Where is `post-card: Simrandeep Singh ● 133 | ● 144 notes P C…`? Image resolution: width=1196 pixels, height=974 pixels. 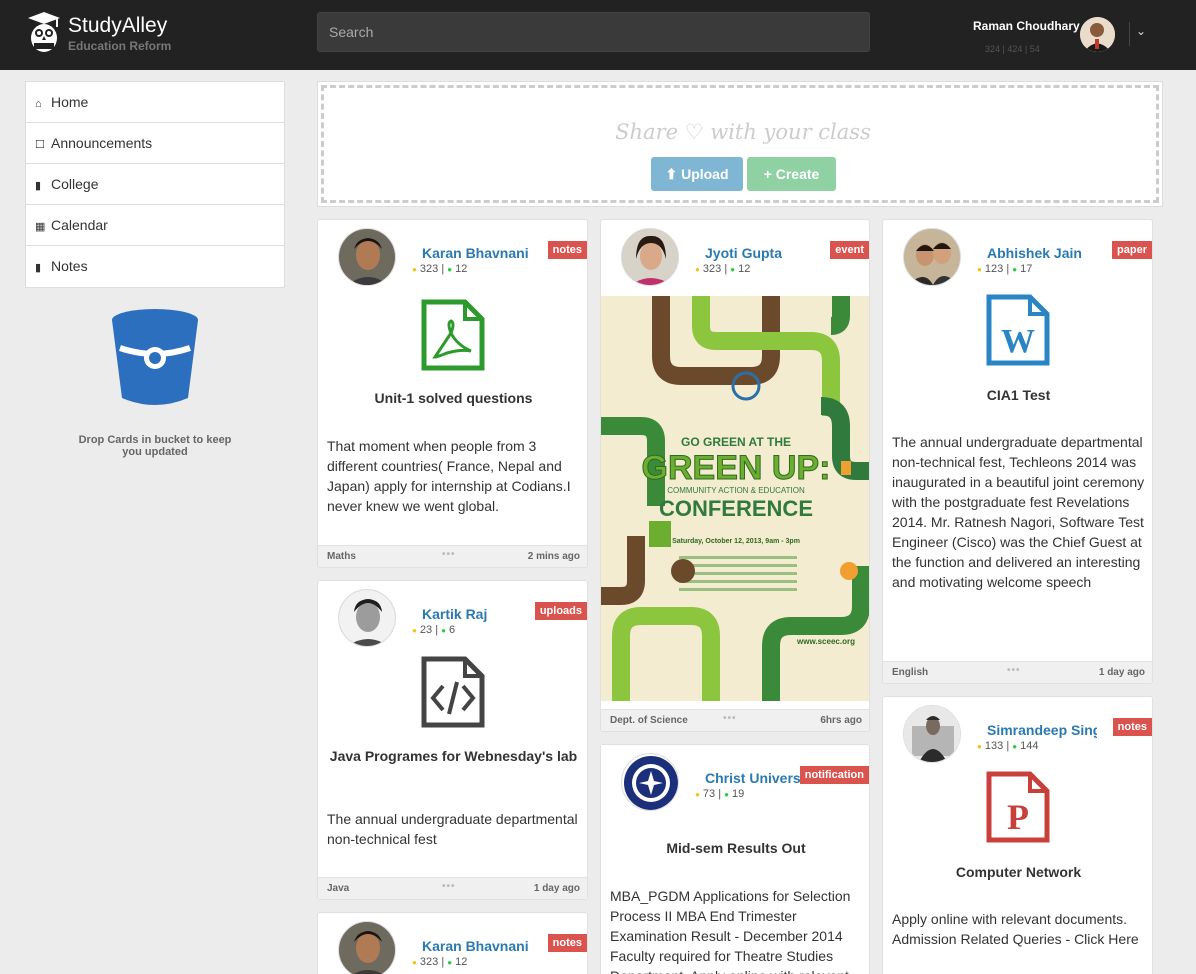
post-card: Simrandeep Singh ● 133 | ● 144 notes P C… is located at coordinates (1017, 835).